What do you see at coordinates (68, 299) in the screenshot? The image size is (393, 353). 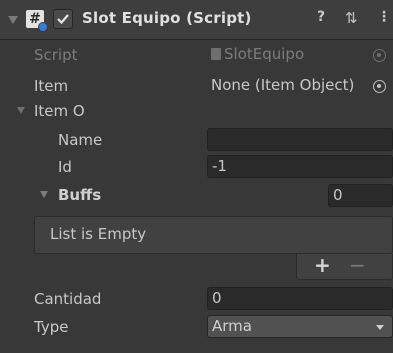 I see `cantidad-label: Cantidad` at bounding box center [68, 299].